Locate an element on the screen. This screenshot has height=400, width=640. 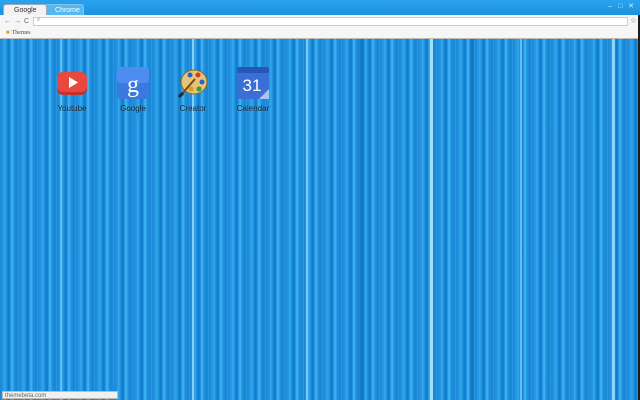
app-google: g Google is located at coordinates (133, 92).